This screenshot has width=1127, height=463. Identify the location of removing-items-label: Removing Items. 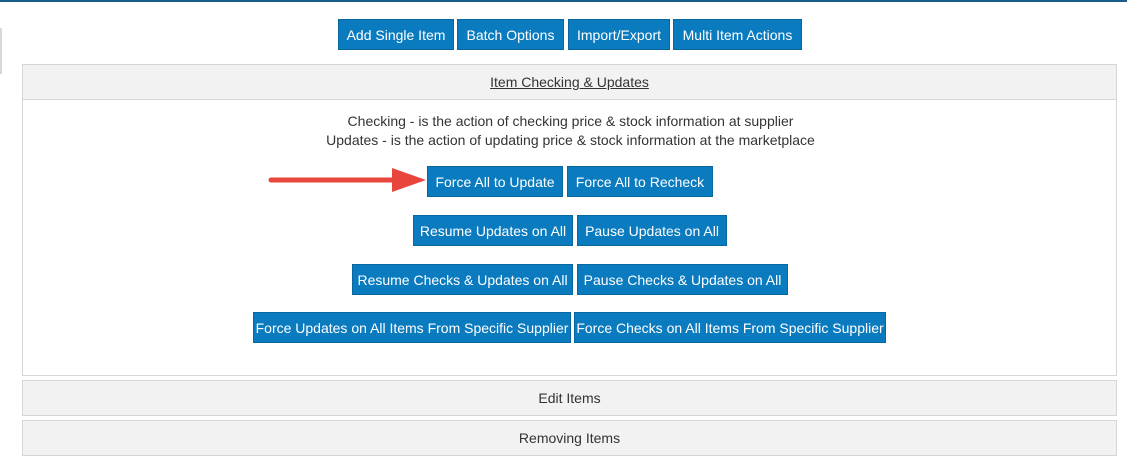
(569, 438).